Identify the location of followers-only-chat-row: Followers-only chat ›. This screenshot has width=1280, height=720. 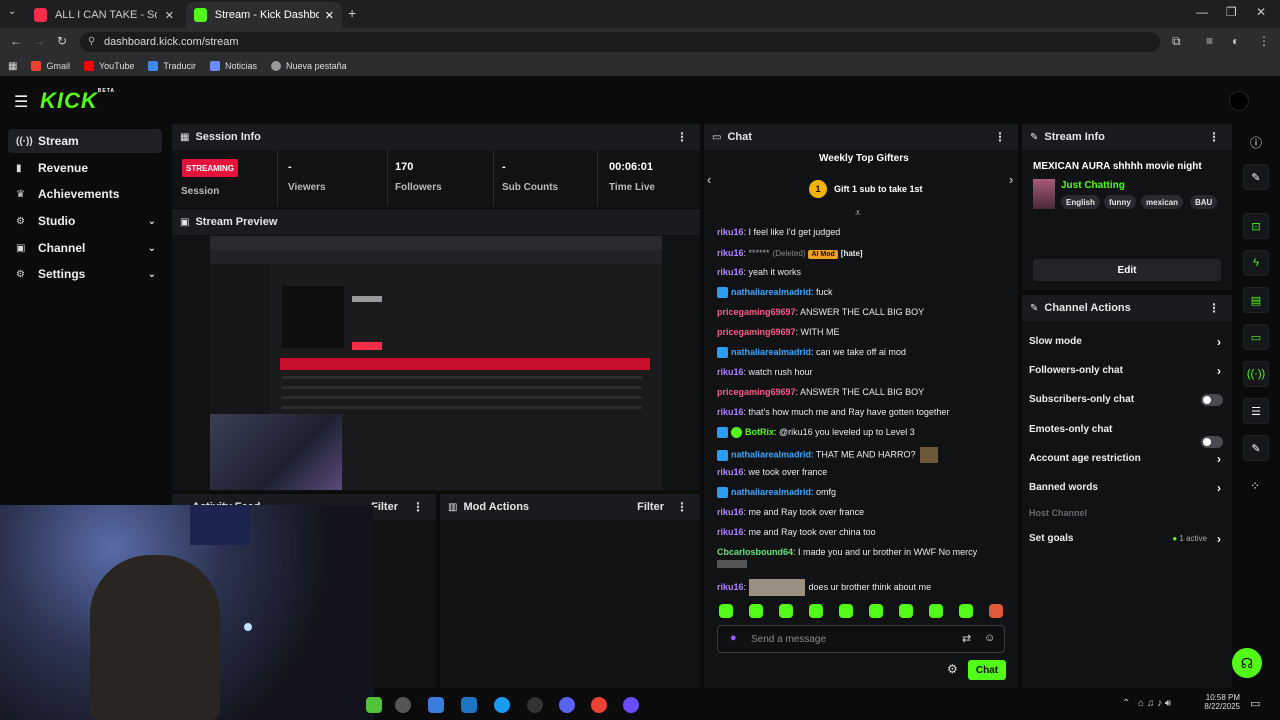
(1127, 371).